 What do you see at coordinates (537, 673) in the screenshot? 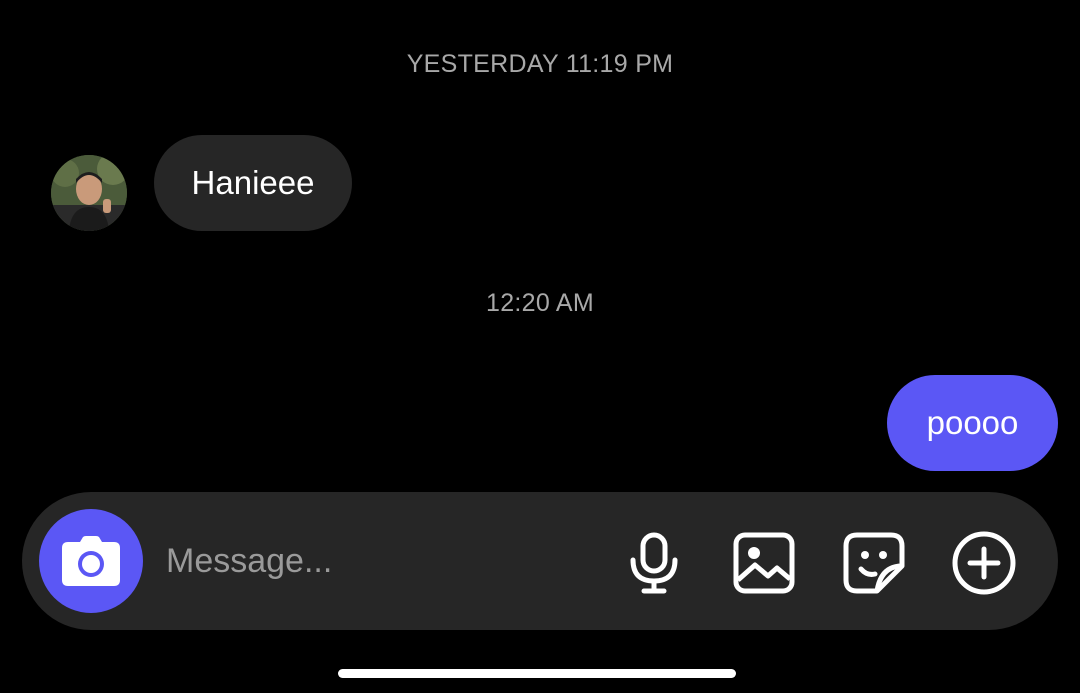
I see `home-indicator` at bounding box center [537, 673].